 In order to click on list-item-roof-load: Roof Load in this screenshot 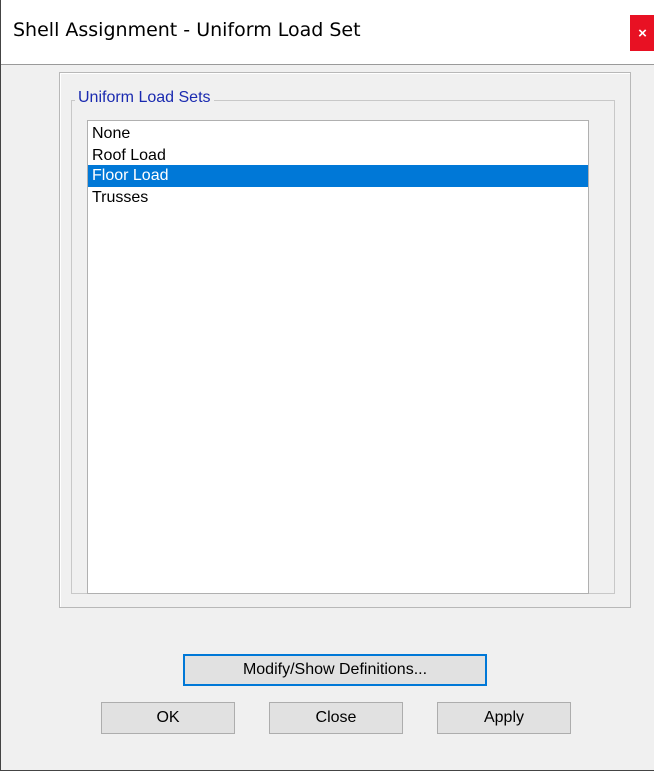, I will do `click(338, 156)`.